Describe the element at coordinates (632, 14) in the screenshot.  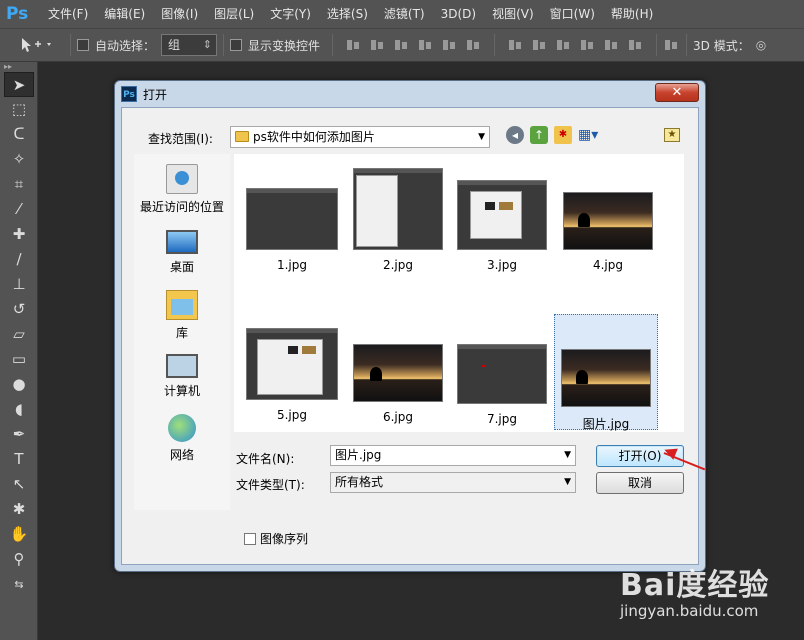
I see `menu-help: 帮助(H)` at that location.